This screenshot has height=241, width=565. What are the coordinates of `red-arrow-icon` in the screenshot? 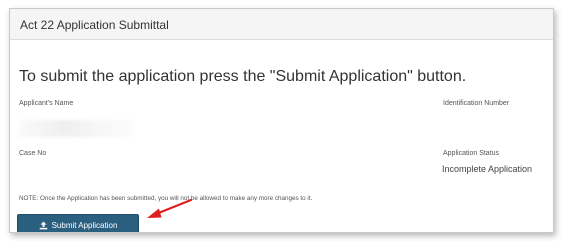 It's located at (170, 208).